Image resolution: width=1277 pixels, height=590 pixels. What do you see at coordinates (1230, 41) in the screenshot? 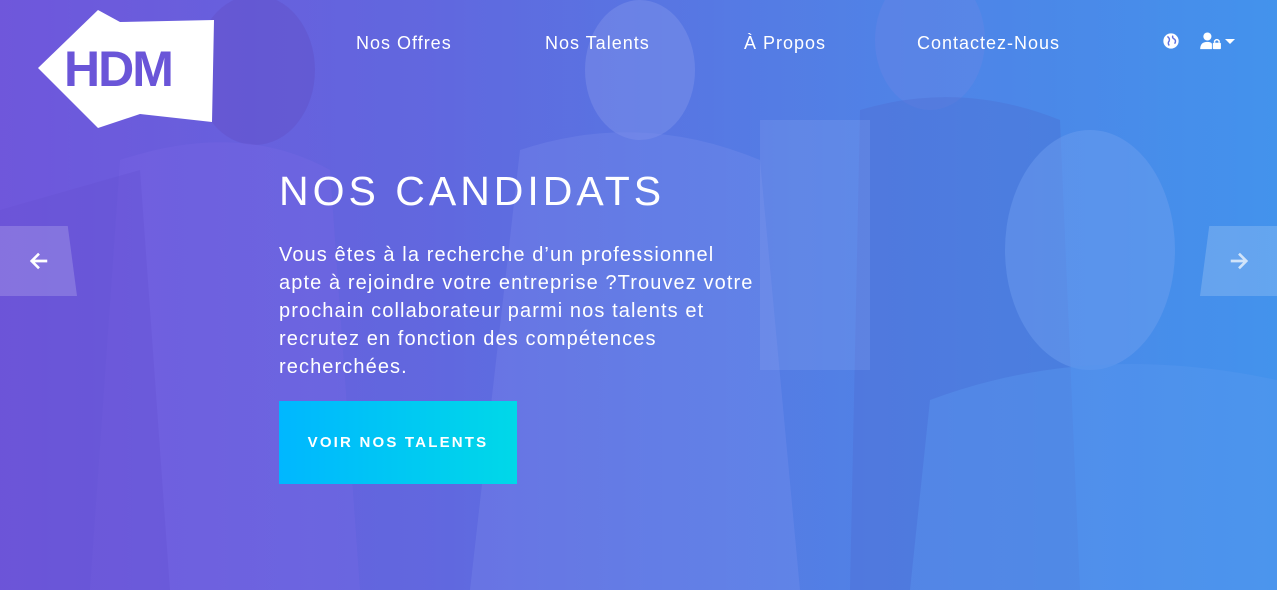
I see `caret-down-icon` at bounding box center [1230, 41].